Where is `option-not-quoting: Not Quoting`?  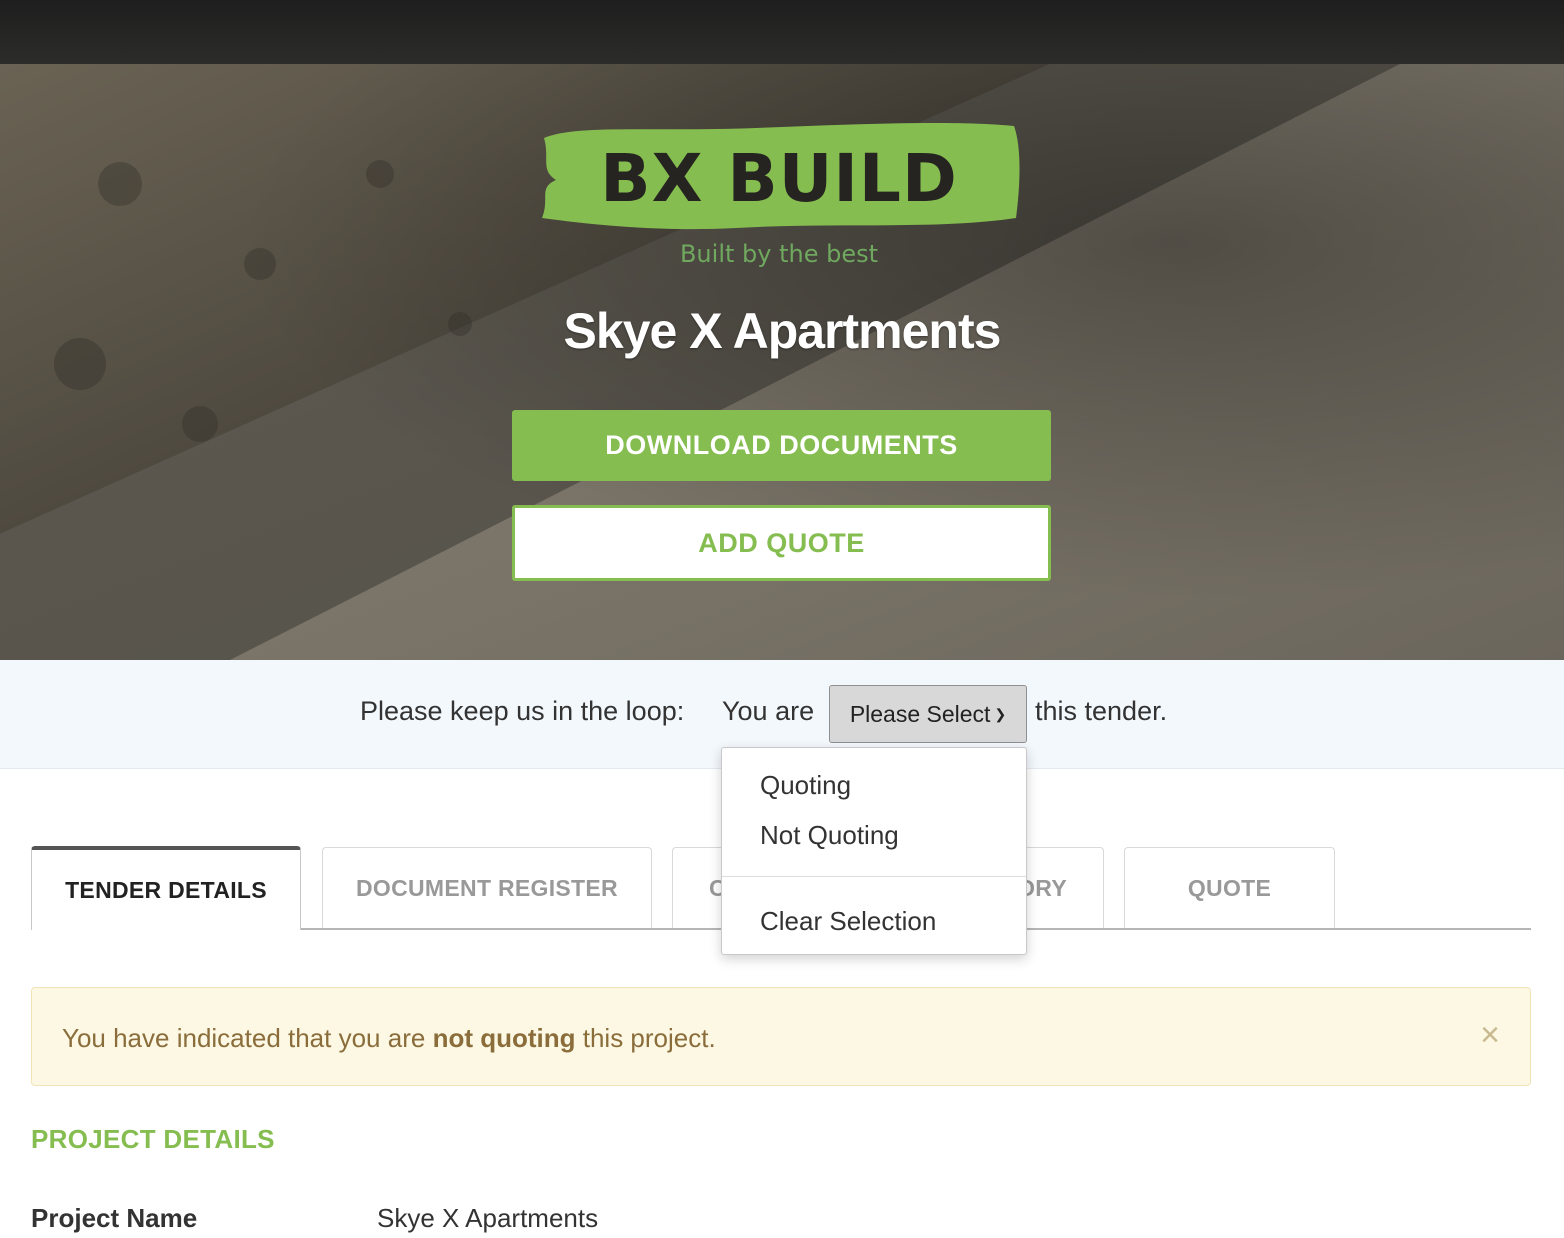
option-not-quoting: Not Quoting is located at coordinates (829, 835).